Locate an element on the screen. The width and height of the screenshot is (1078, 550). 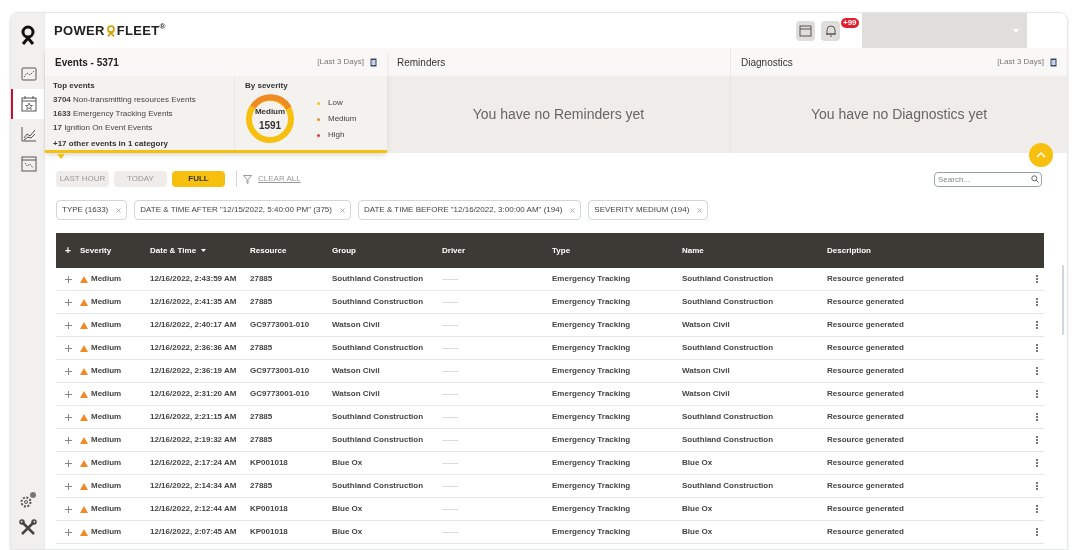
tools-icon is located at coordinates (27, 528).